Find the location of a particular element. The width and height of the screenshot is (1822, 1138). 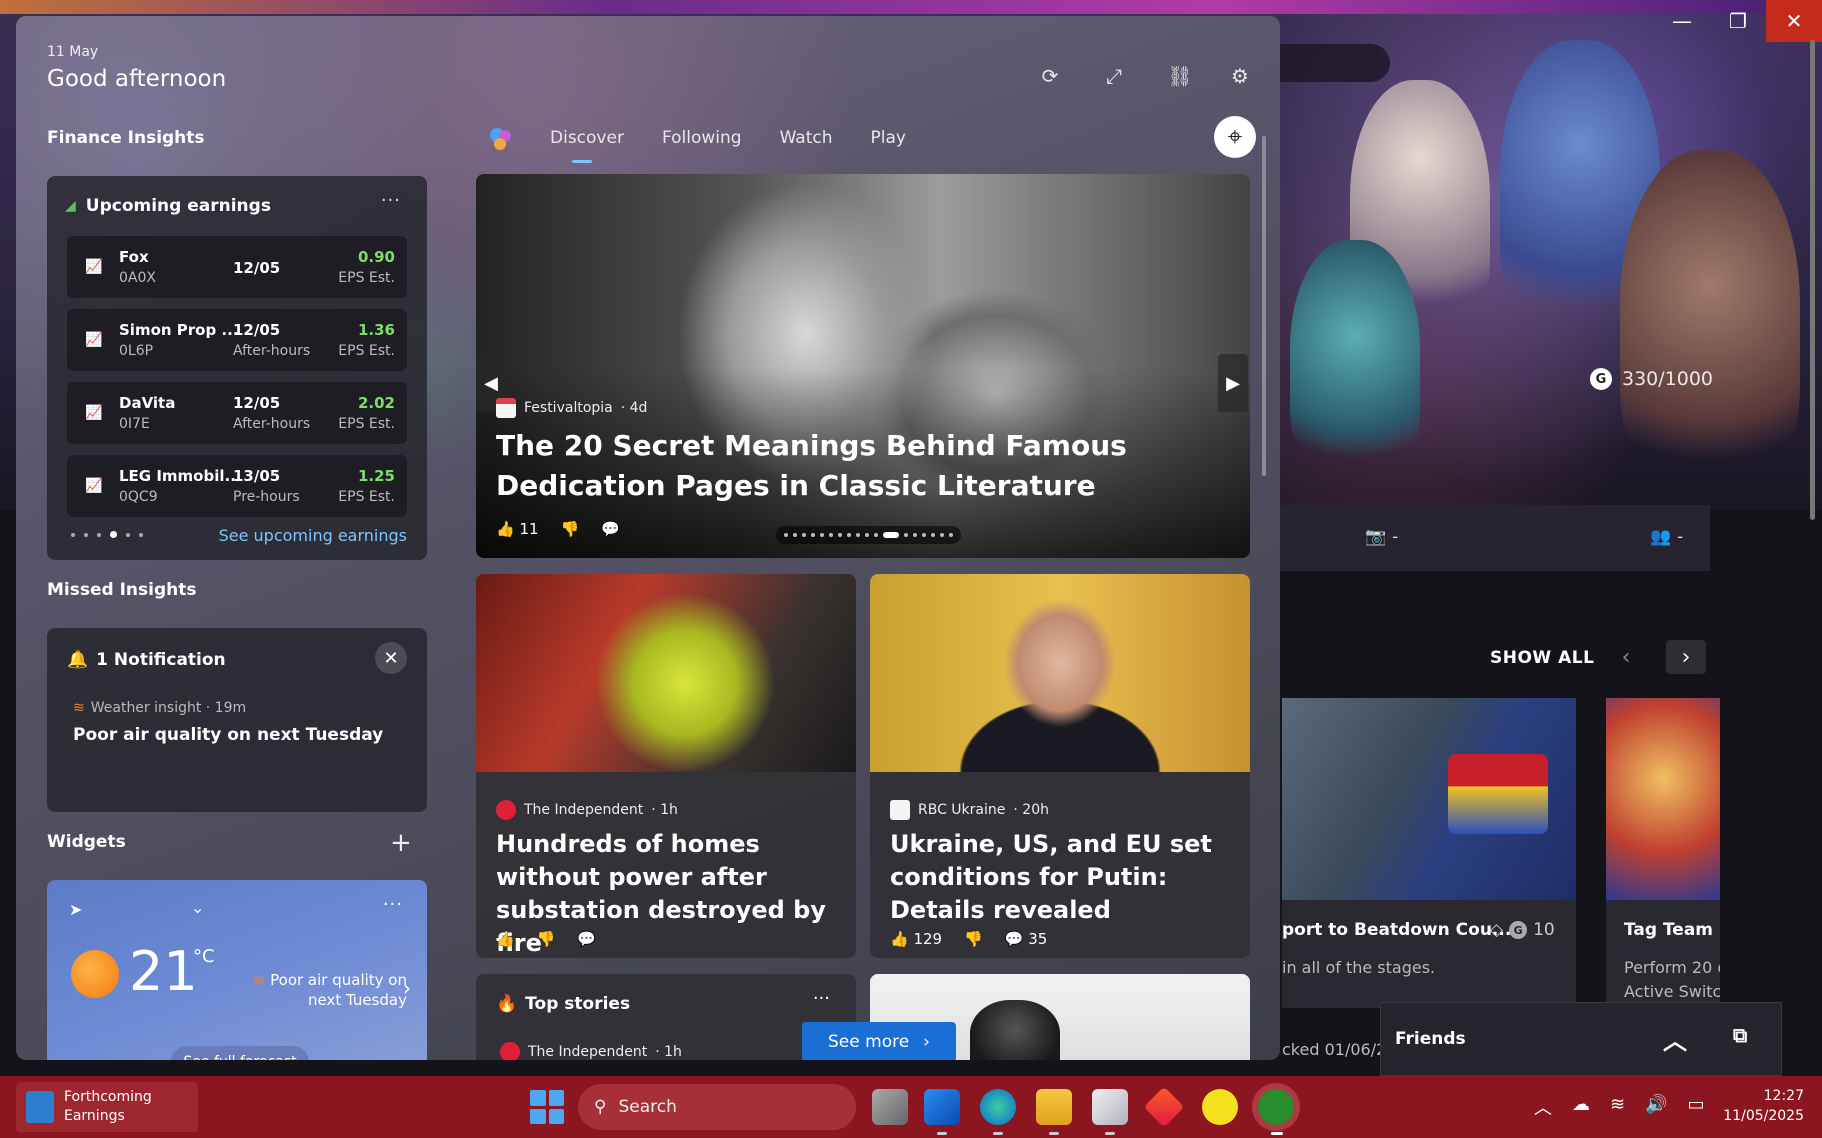

story-source: RBC Ukraine · 20h is located at coordinates (969, 810).